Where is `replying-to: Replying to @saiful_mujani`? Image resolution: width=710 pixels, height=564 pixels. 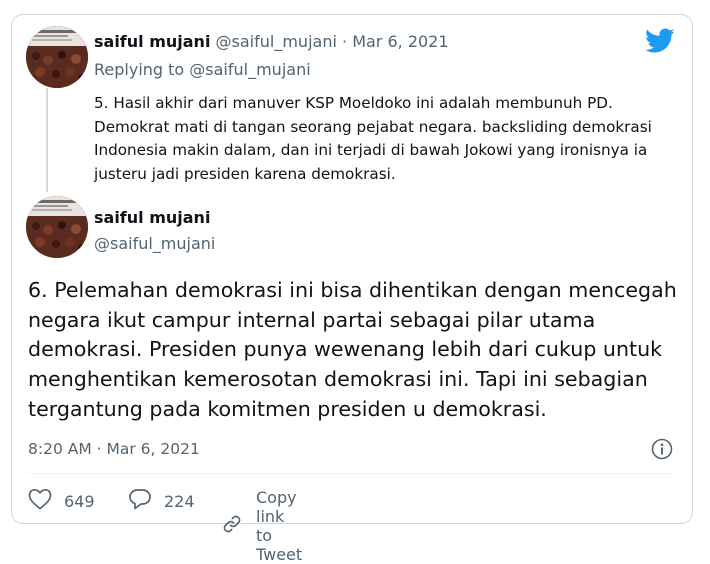 replying-to: Replying to @saiful_mujani is located at coordinates (202, 69).